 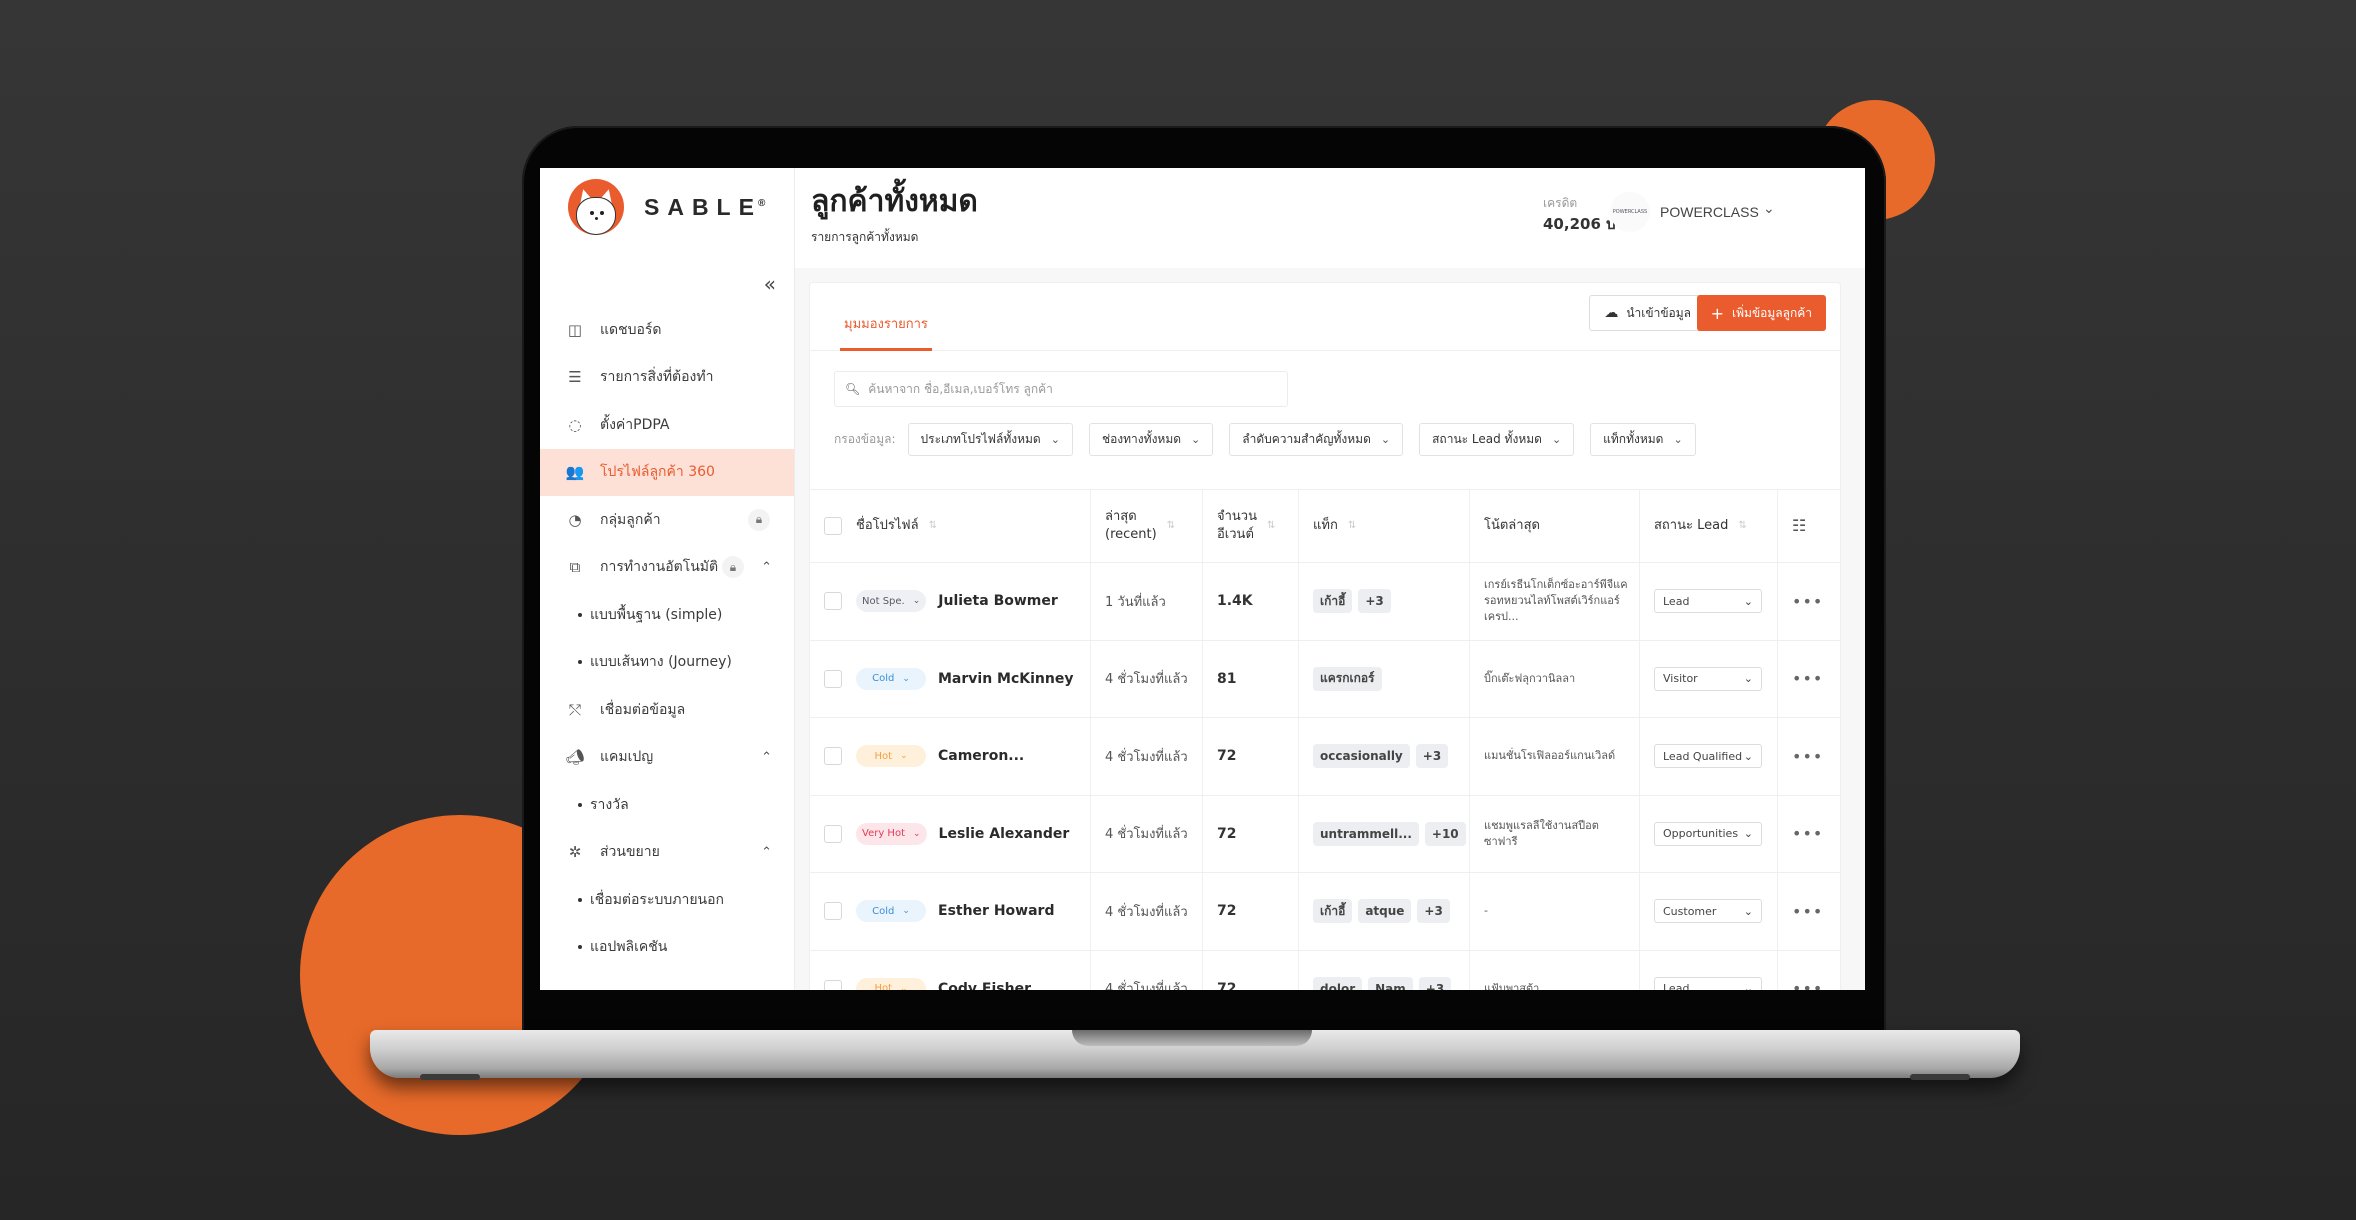 What do you see at coordinates (1630, 212) in the screenshot?
I see `org-avatar: POWERCLASS` at bounding box center [1630, 212].